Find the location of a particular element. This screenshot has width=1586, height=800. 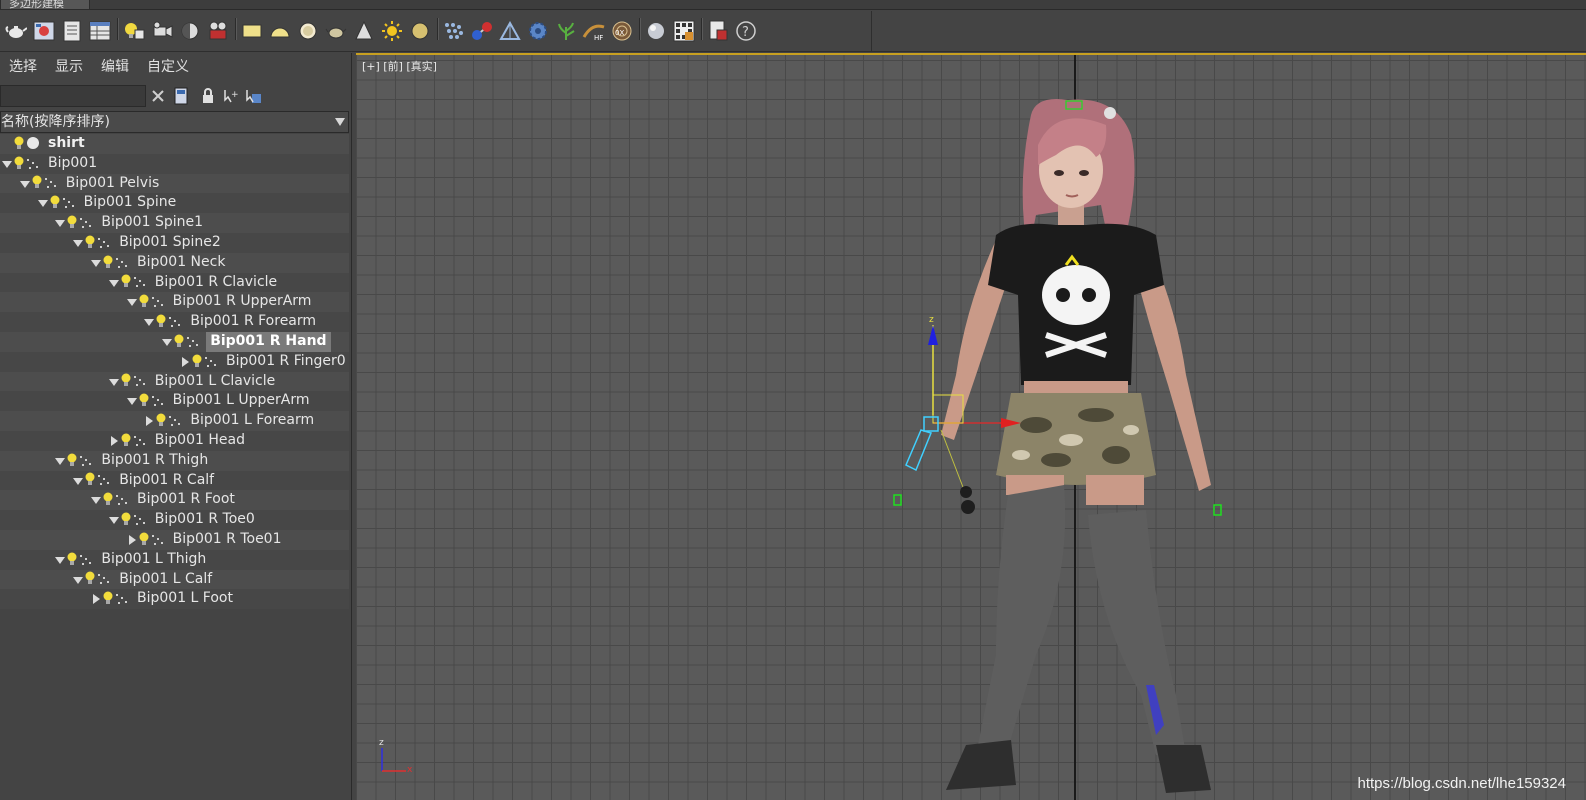

select-dependents-icon is located at coordinates (254, 96).